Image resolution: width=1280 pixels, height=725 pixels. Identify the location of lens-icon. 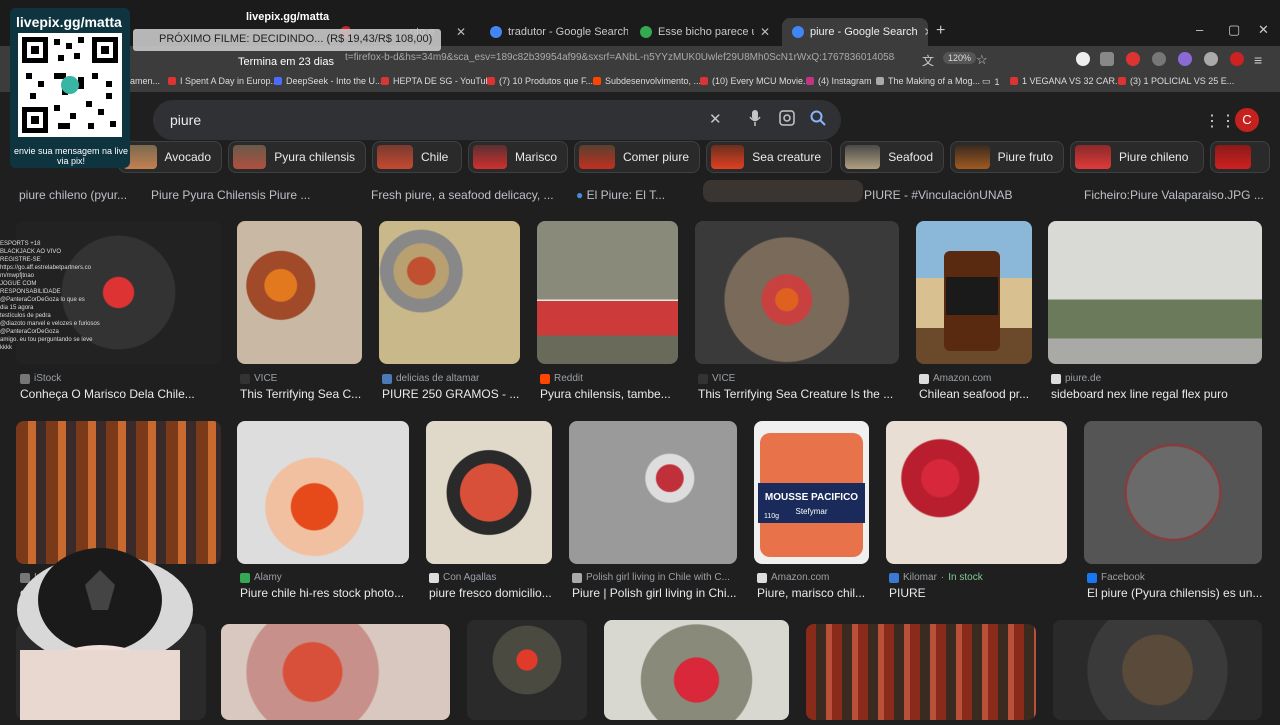
(787, 118).